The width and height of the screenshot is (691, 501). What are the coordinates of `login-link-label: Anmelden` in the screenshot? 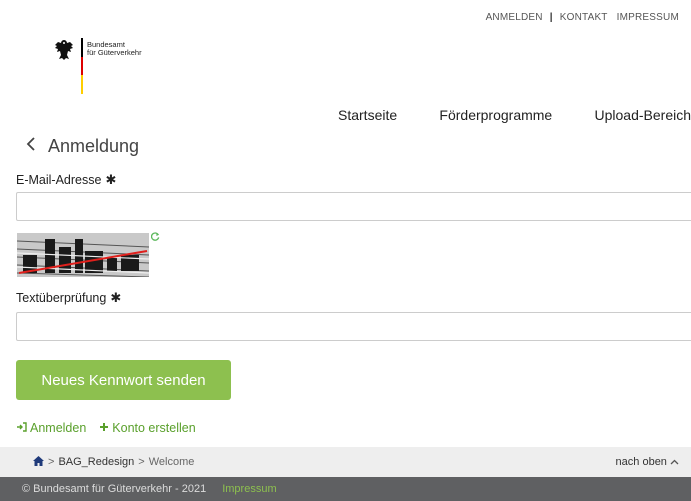 It's located at (58, 428).